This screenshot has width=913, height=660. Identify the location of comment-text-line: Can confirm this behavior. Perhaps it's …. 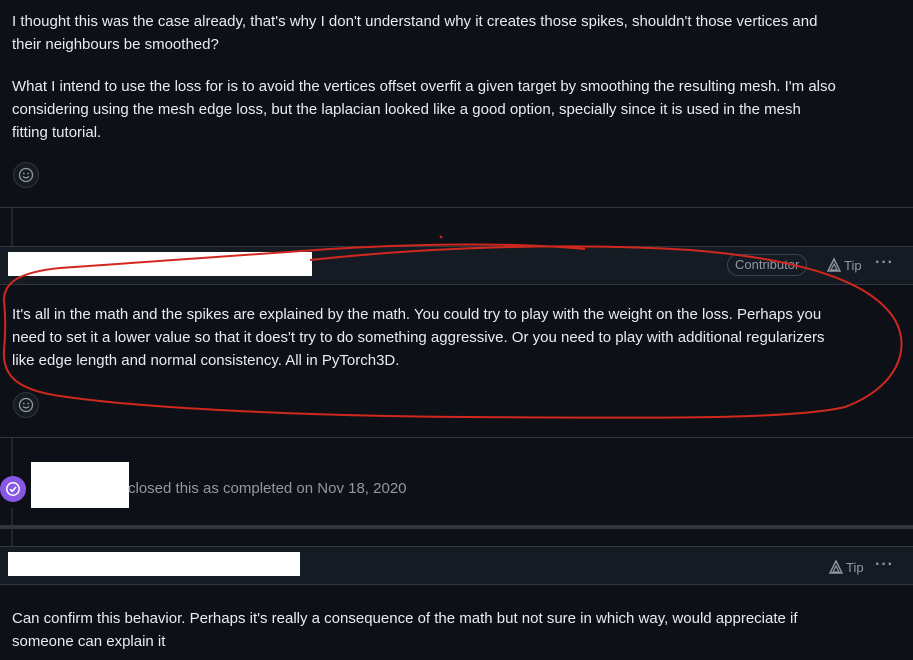
(405, 618).